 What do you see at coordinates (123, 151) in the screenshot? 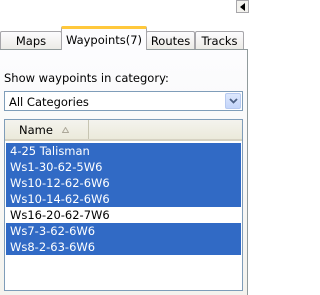
I see `list-item: 4-25 Talisman` at bounding box center [123, 151].